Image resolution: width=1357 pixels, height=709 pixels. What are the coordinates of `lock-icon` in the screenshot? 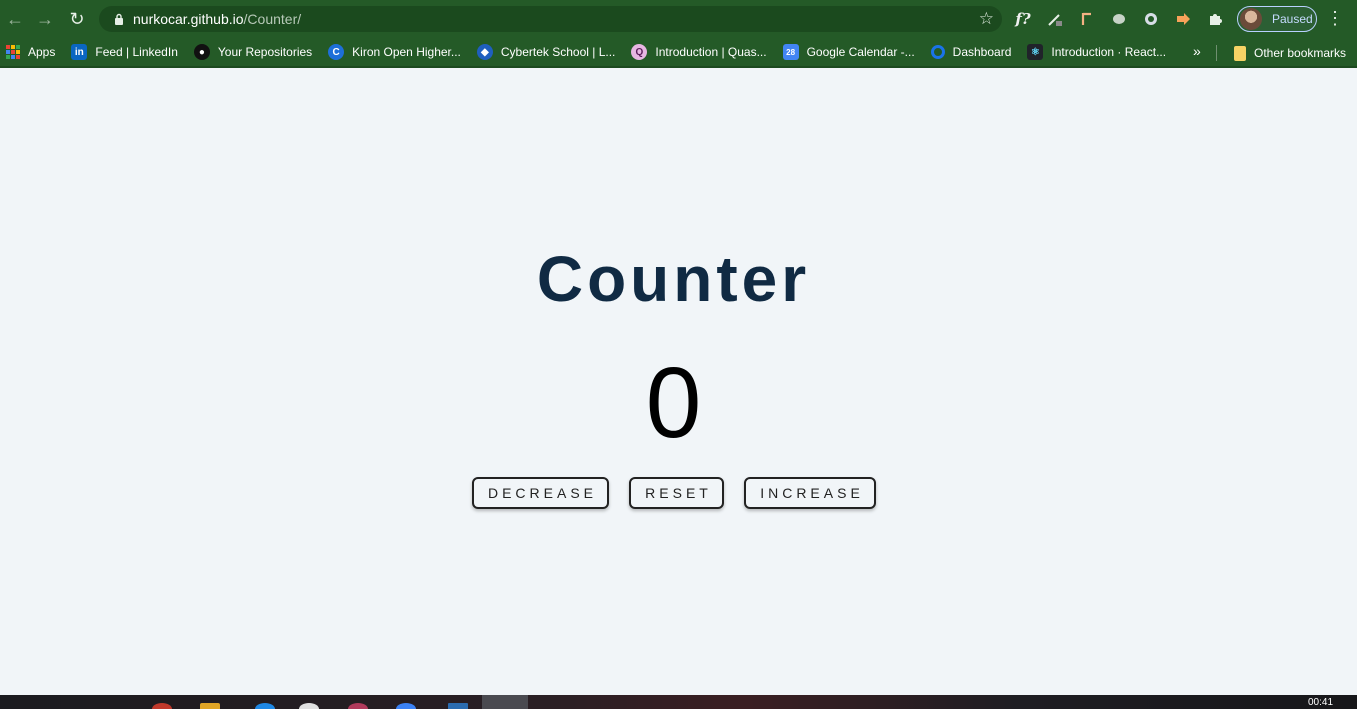 It's located at (119, 19).